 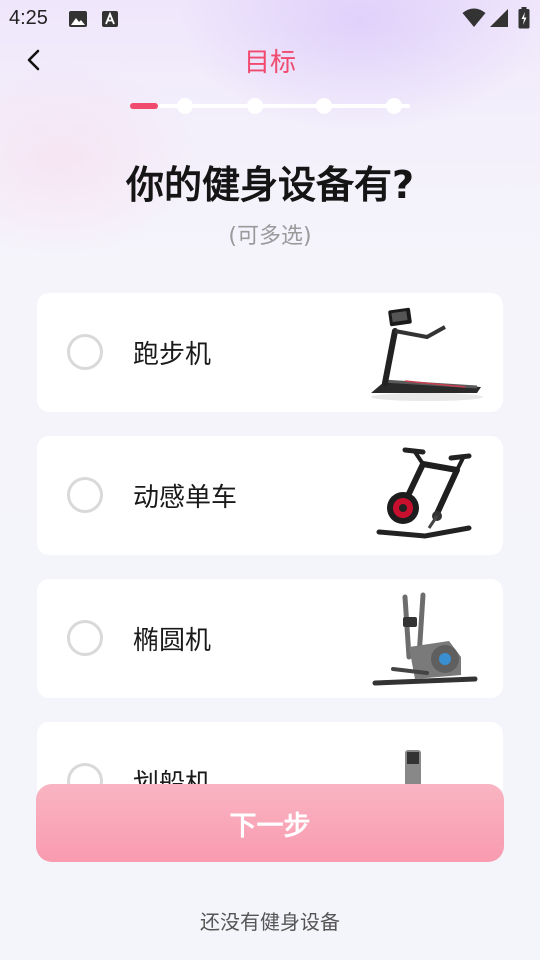 What do you see at coordinates (270, 823) in the screenshot?
I see `next-button: 下一步` at bounding box center [270, 823].